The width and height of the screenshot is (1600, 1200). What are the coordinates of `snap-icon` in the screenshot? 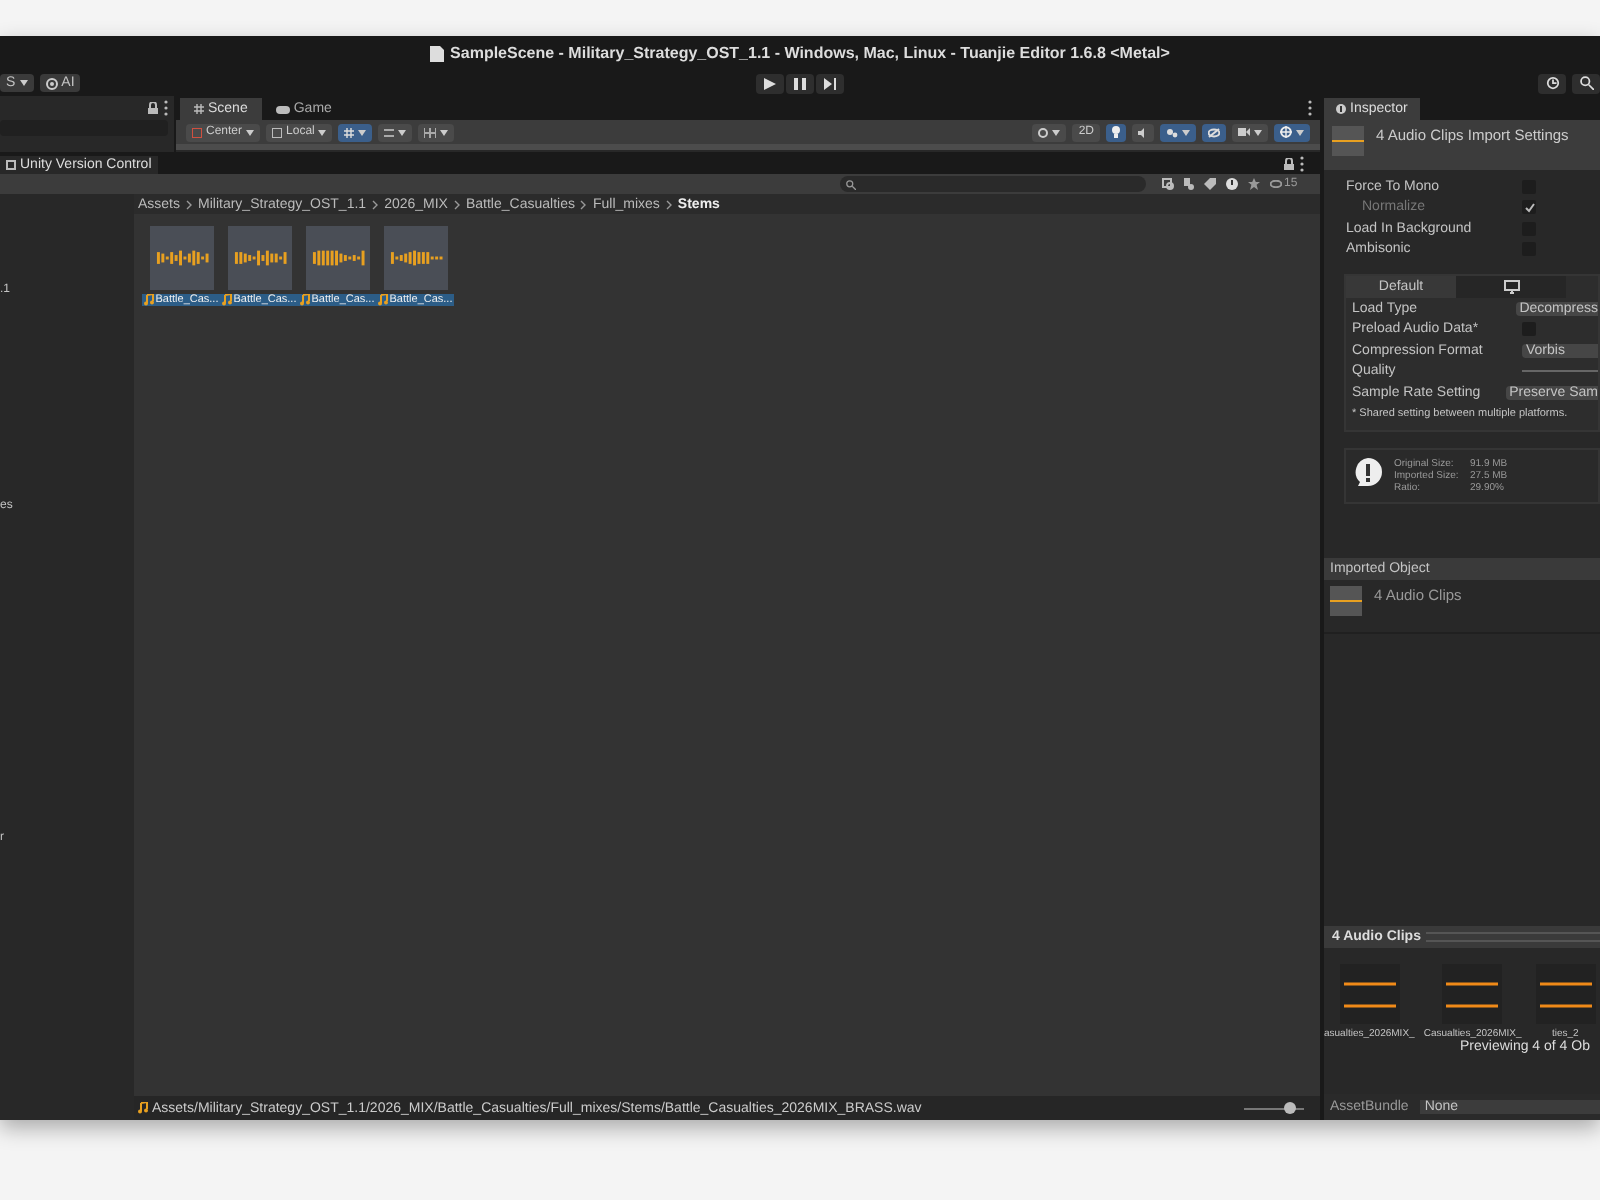 It's located at (389, 132).